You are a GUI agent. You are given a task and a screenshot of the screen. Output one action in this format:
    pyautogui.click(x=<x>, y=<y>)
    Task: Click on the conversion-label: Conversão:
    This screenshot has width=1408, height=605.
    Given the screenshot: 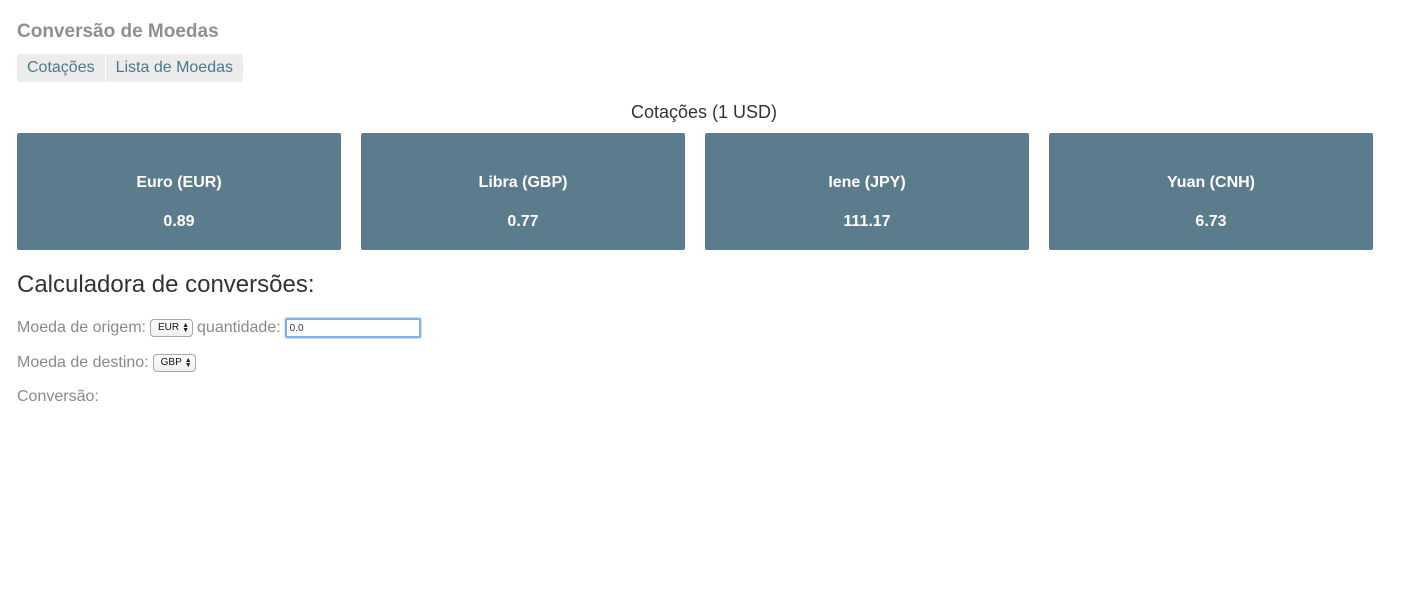 What is the action you would take?
    pyautogui.click(x=58, y=396)
    